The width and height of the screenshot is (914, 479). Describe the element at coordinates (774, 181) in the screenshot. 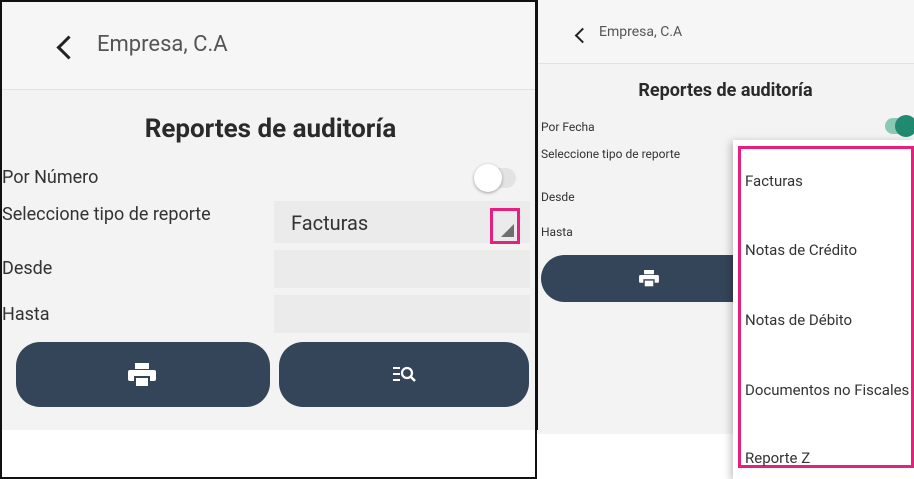

I see `option-facturas: Facturas` at that location.